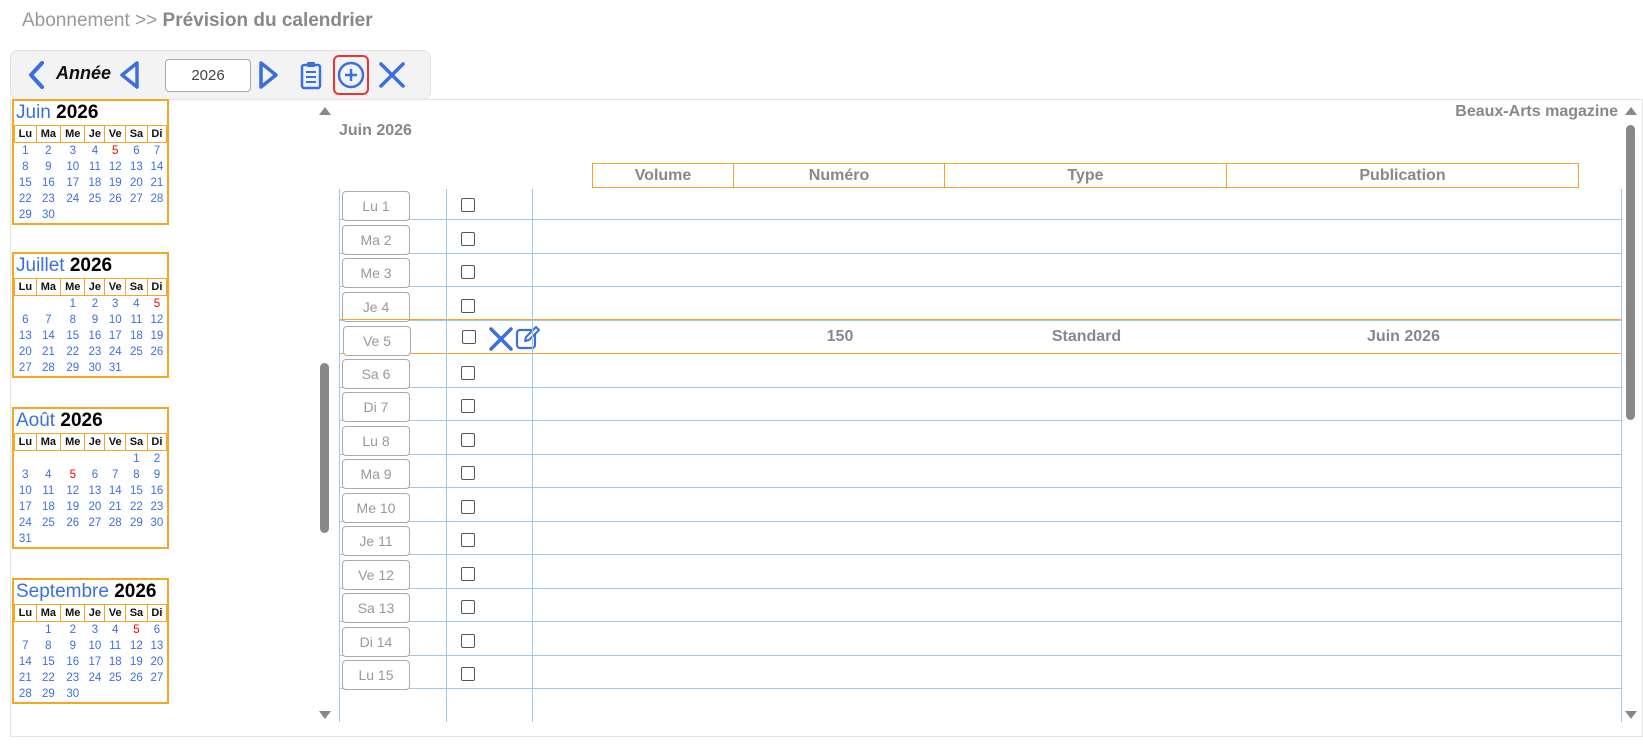 This screenshot has height=753, width=1643. Describe the element at coordinates (115, 368) in the screenshot. I see `calendar-day: 31` at that location.